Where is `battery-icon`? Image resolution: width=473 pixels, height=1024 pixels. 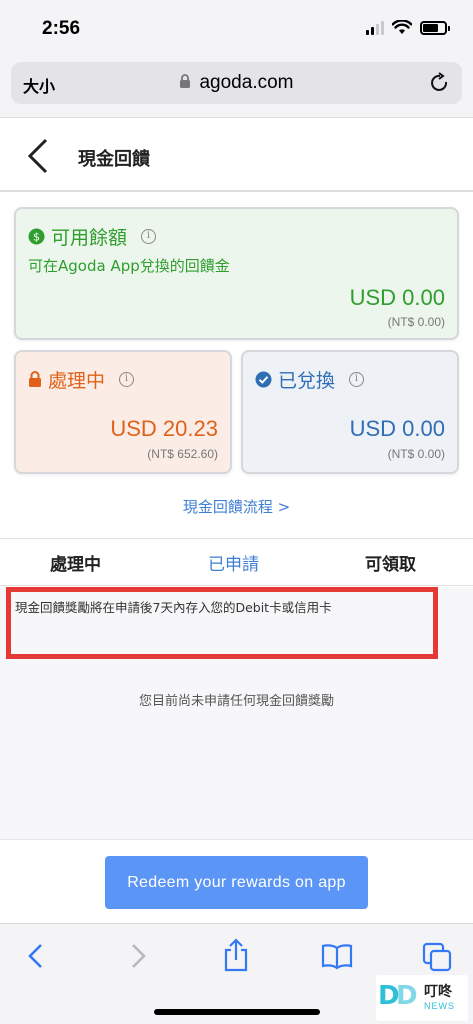
battery-icon is located at coordinates (435, 27).